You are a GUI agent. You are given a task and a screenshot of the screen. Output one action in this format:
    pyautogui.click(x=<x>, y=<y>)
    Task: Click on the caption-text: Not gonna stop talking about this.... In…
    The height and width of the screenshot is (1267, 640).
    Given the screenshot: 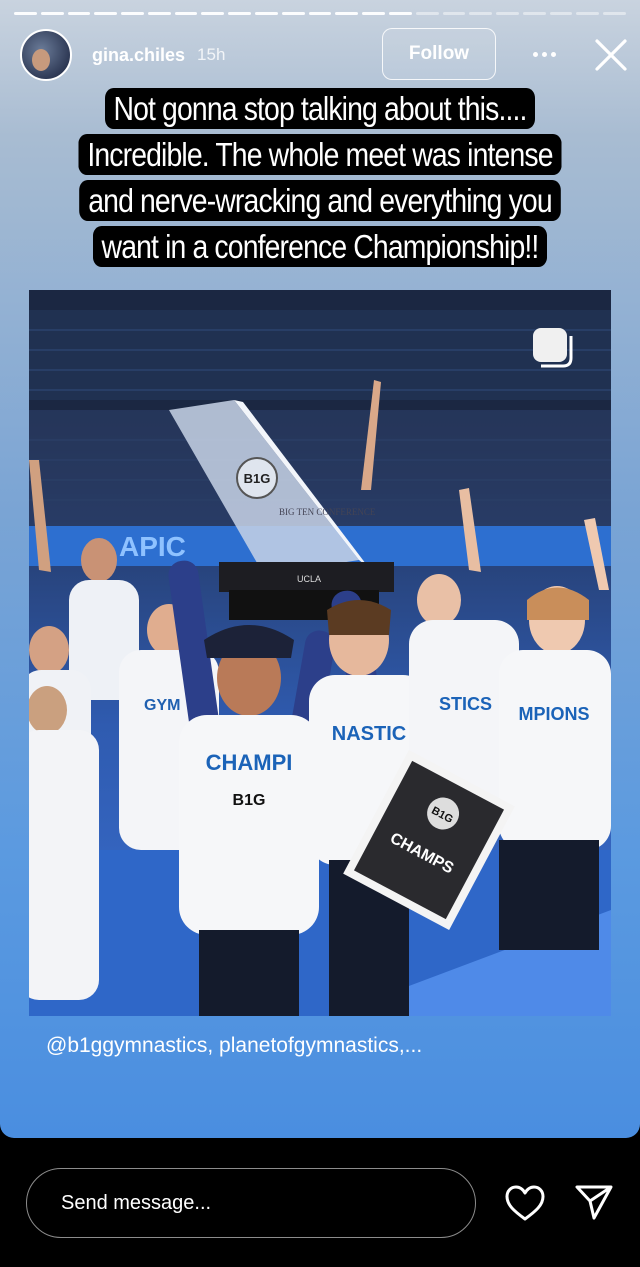 What is the action you would take?
    pyautogui.click(x=320, y=177)
    